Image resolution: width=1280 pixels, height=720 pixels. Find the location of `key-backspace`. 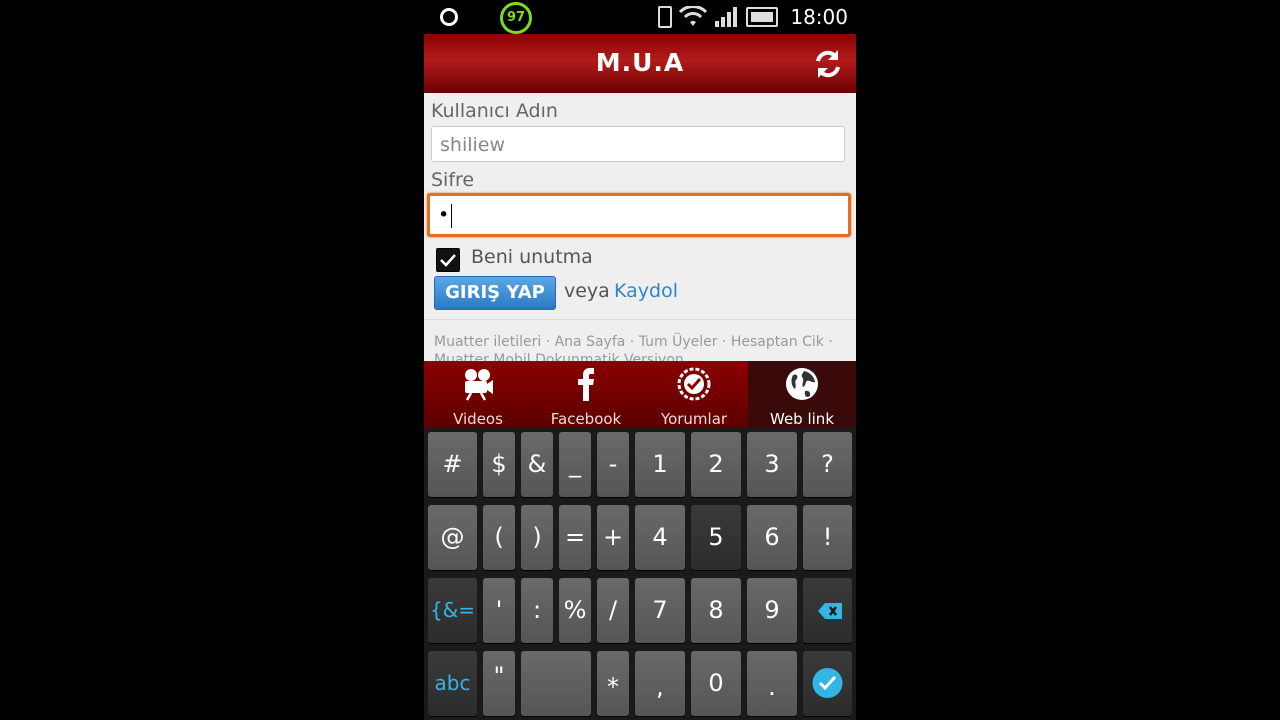

key-backspace is located at coordinates (827, 610).